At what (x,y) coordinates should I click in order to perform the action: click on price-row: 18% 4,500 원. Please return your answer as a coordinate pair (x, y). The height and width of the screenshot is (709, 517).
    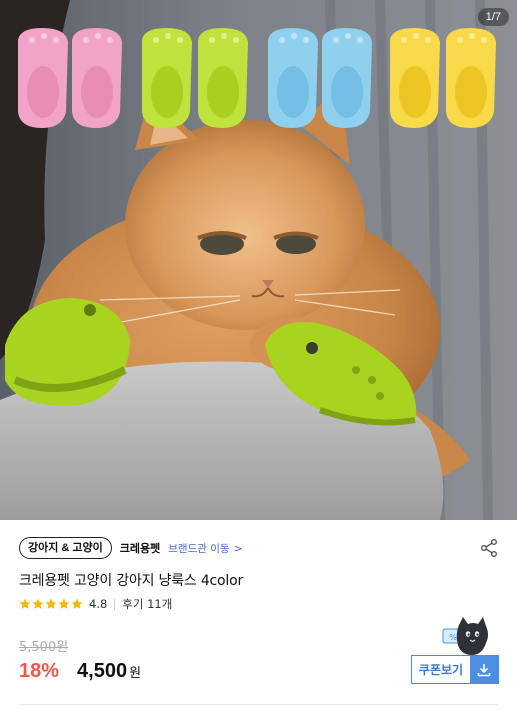
    Looking at the image, I should click on (80, 671).